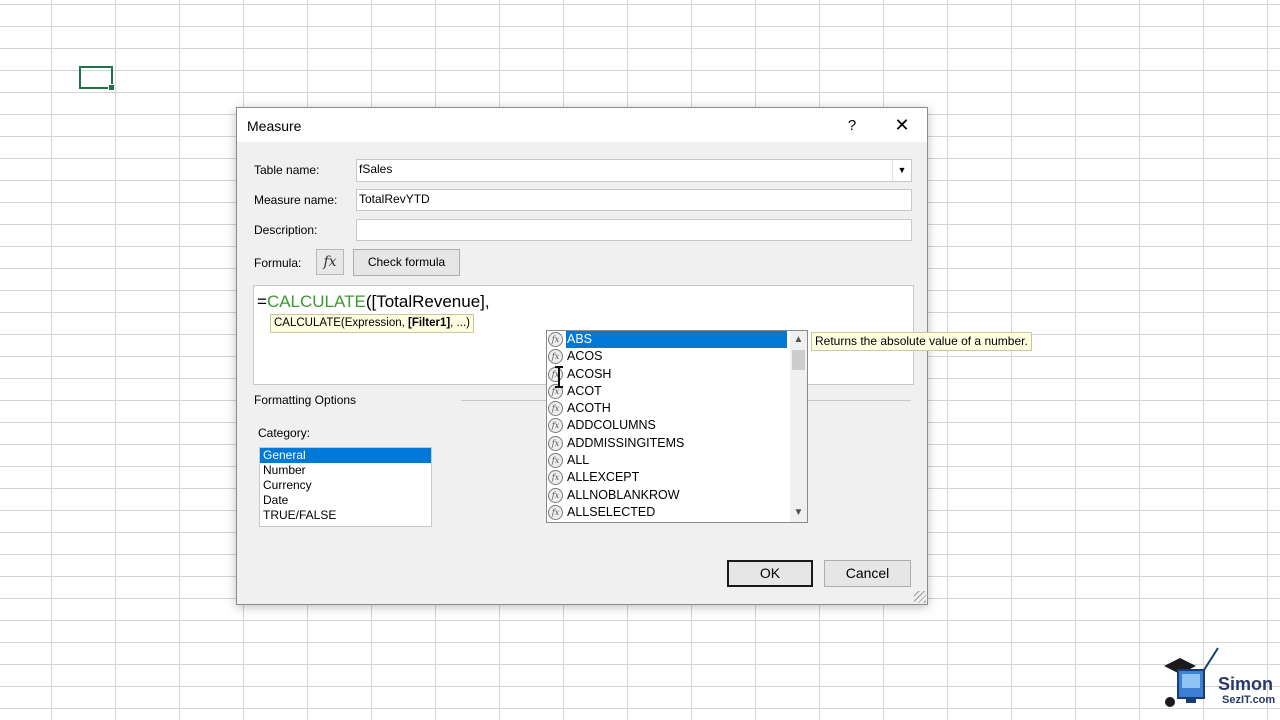 The image size is (1280, 720). Describe the element at coordinates (97, 78) in the screenshot. I see `selected-cell` at that location.